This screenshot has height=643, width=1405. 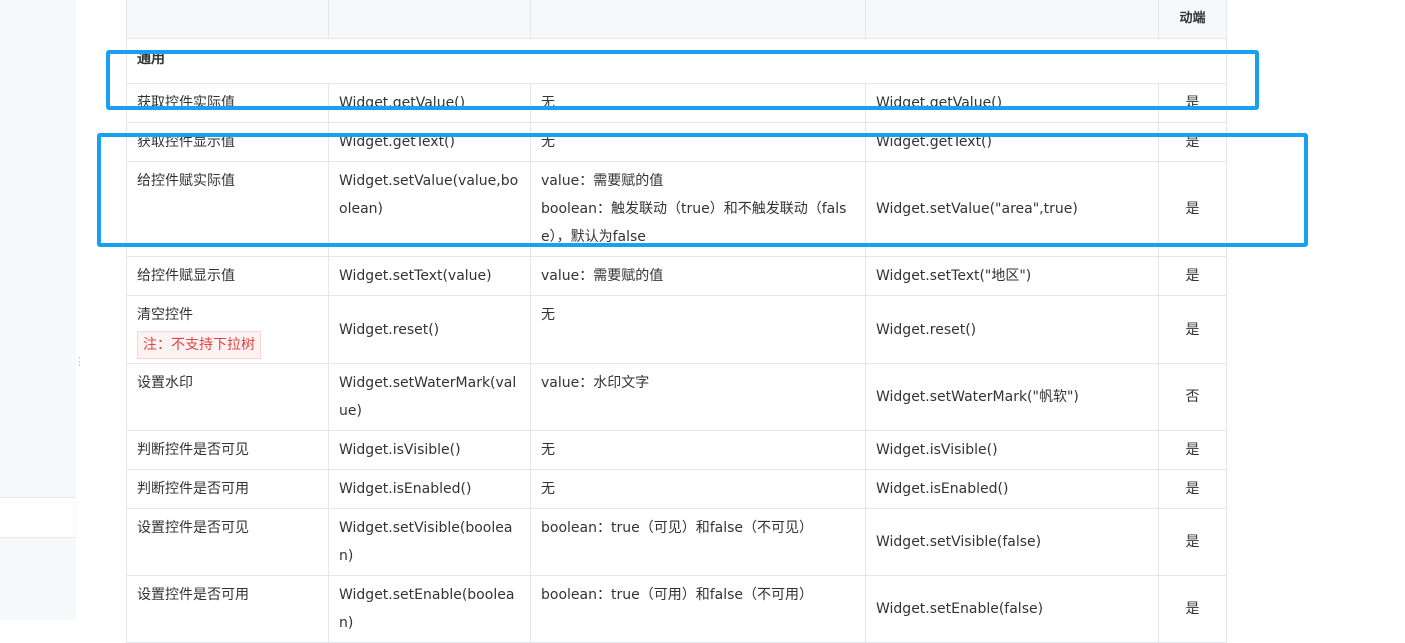 I want to click on group-row: 通用, so click(x=676, y=61).